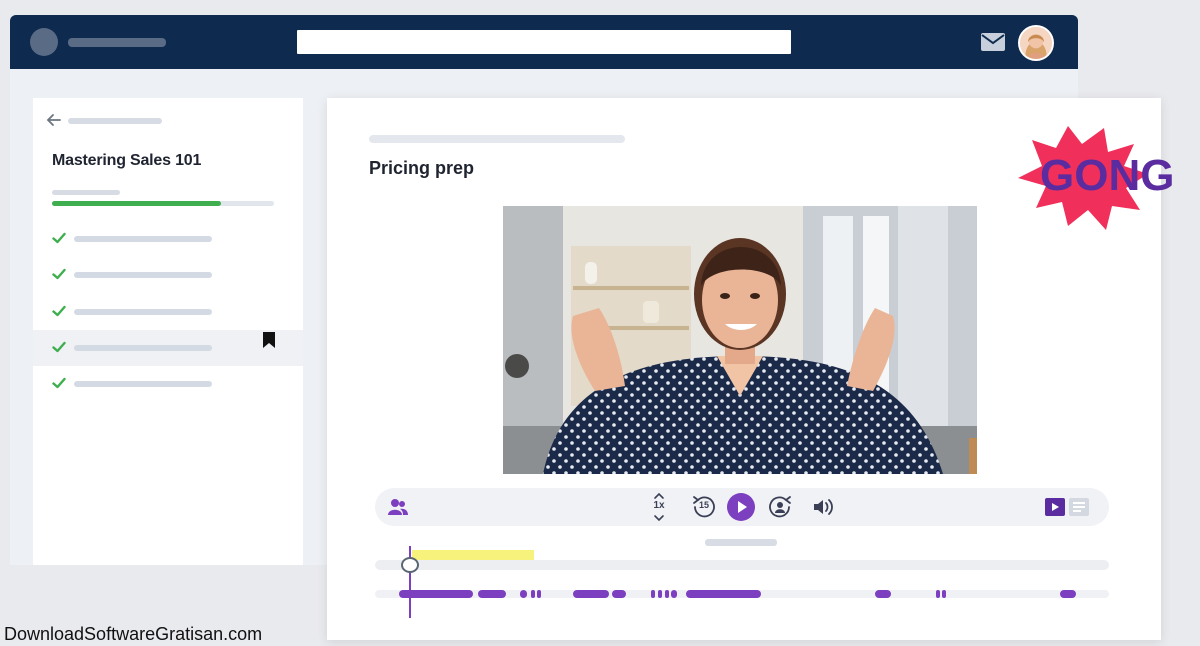  I want to click on timeline-track, so click(742, 565).